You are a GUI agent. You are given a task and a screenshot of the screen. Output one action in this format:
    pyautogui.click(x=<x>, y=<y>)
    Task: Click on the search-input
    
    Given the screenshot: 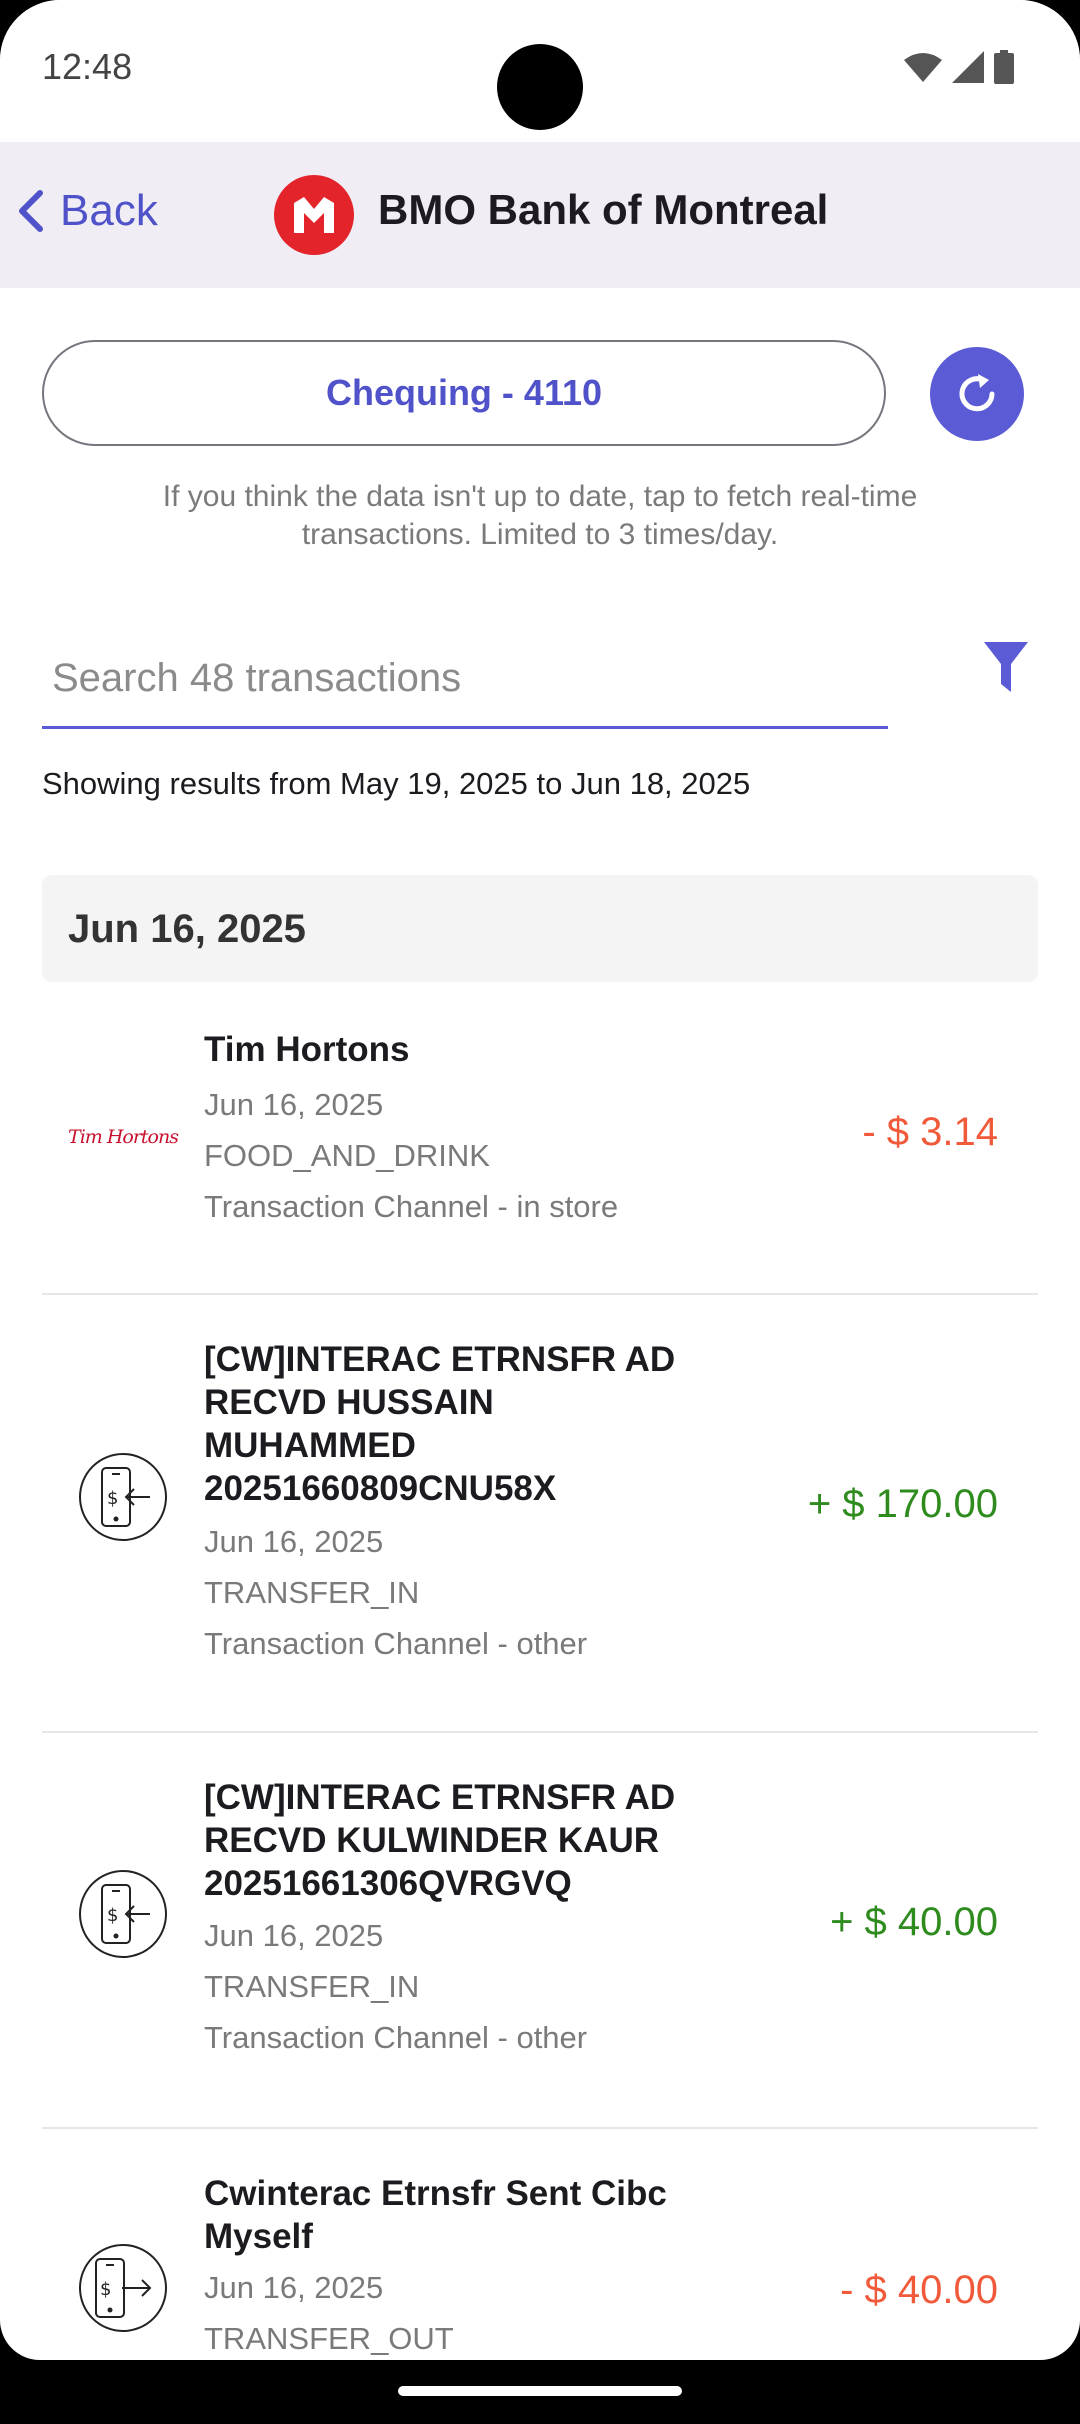 What is the action you would take?
    pyautogui.click(x=465, y=678)
    